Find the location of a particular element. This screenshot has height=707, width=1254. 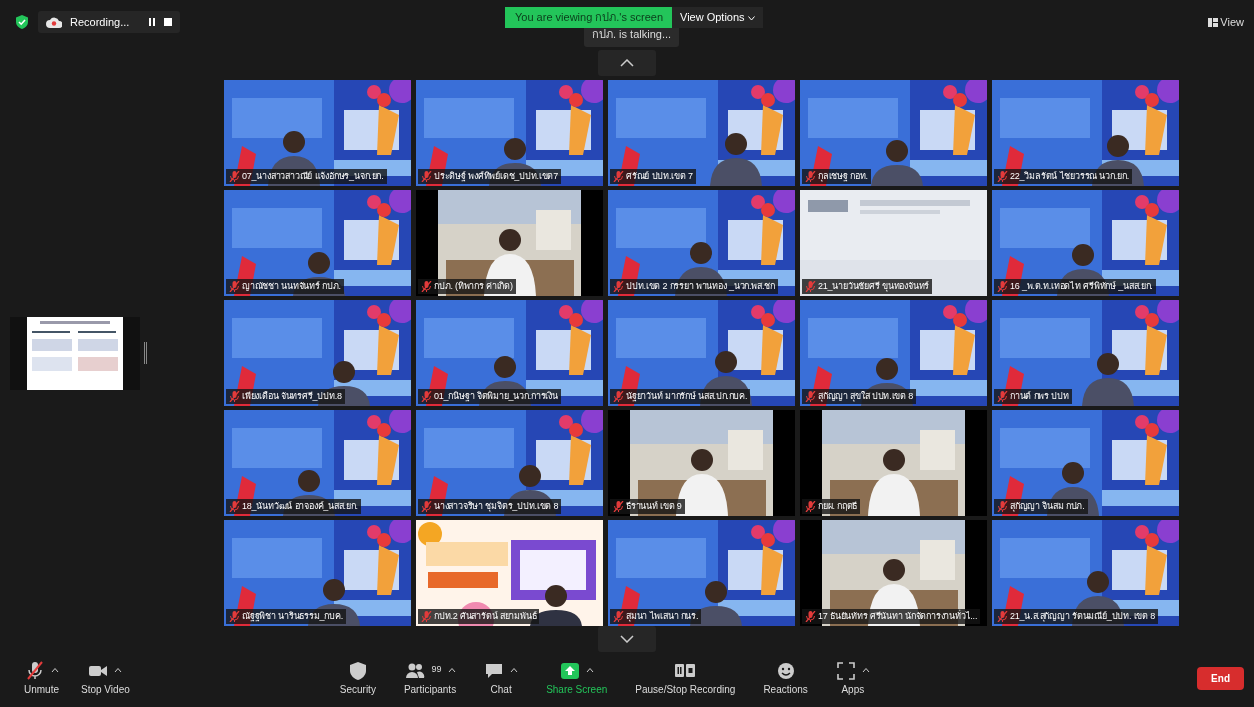

participant-name: ศรัณย์ ปปท.เขต 7 is located at coordinates (659, 176).